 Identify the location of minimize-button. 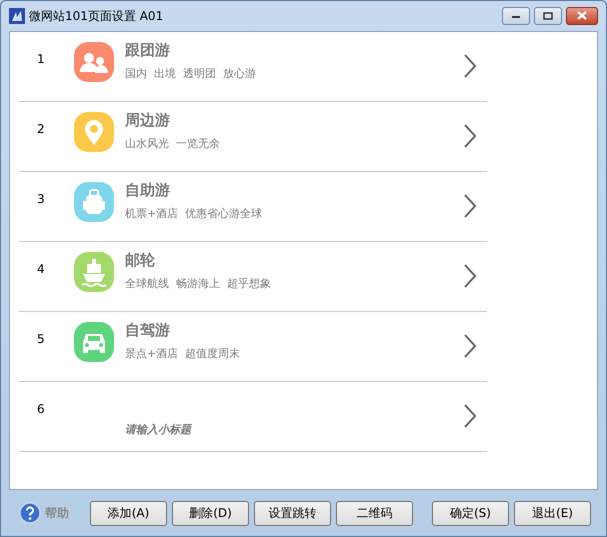
(516, 15).